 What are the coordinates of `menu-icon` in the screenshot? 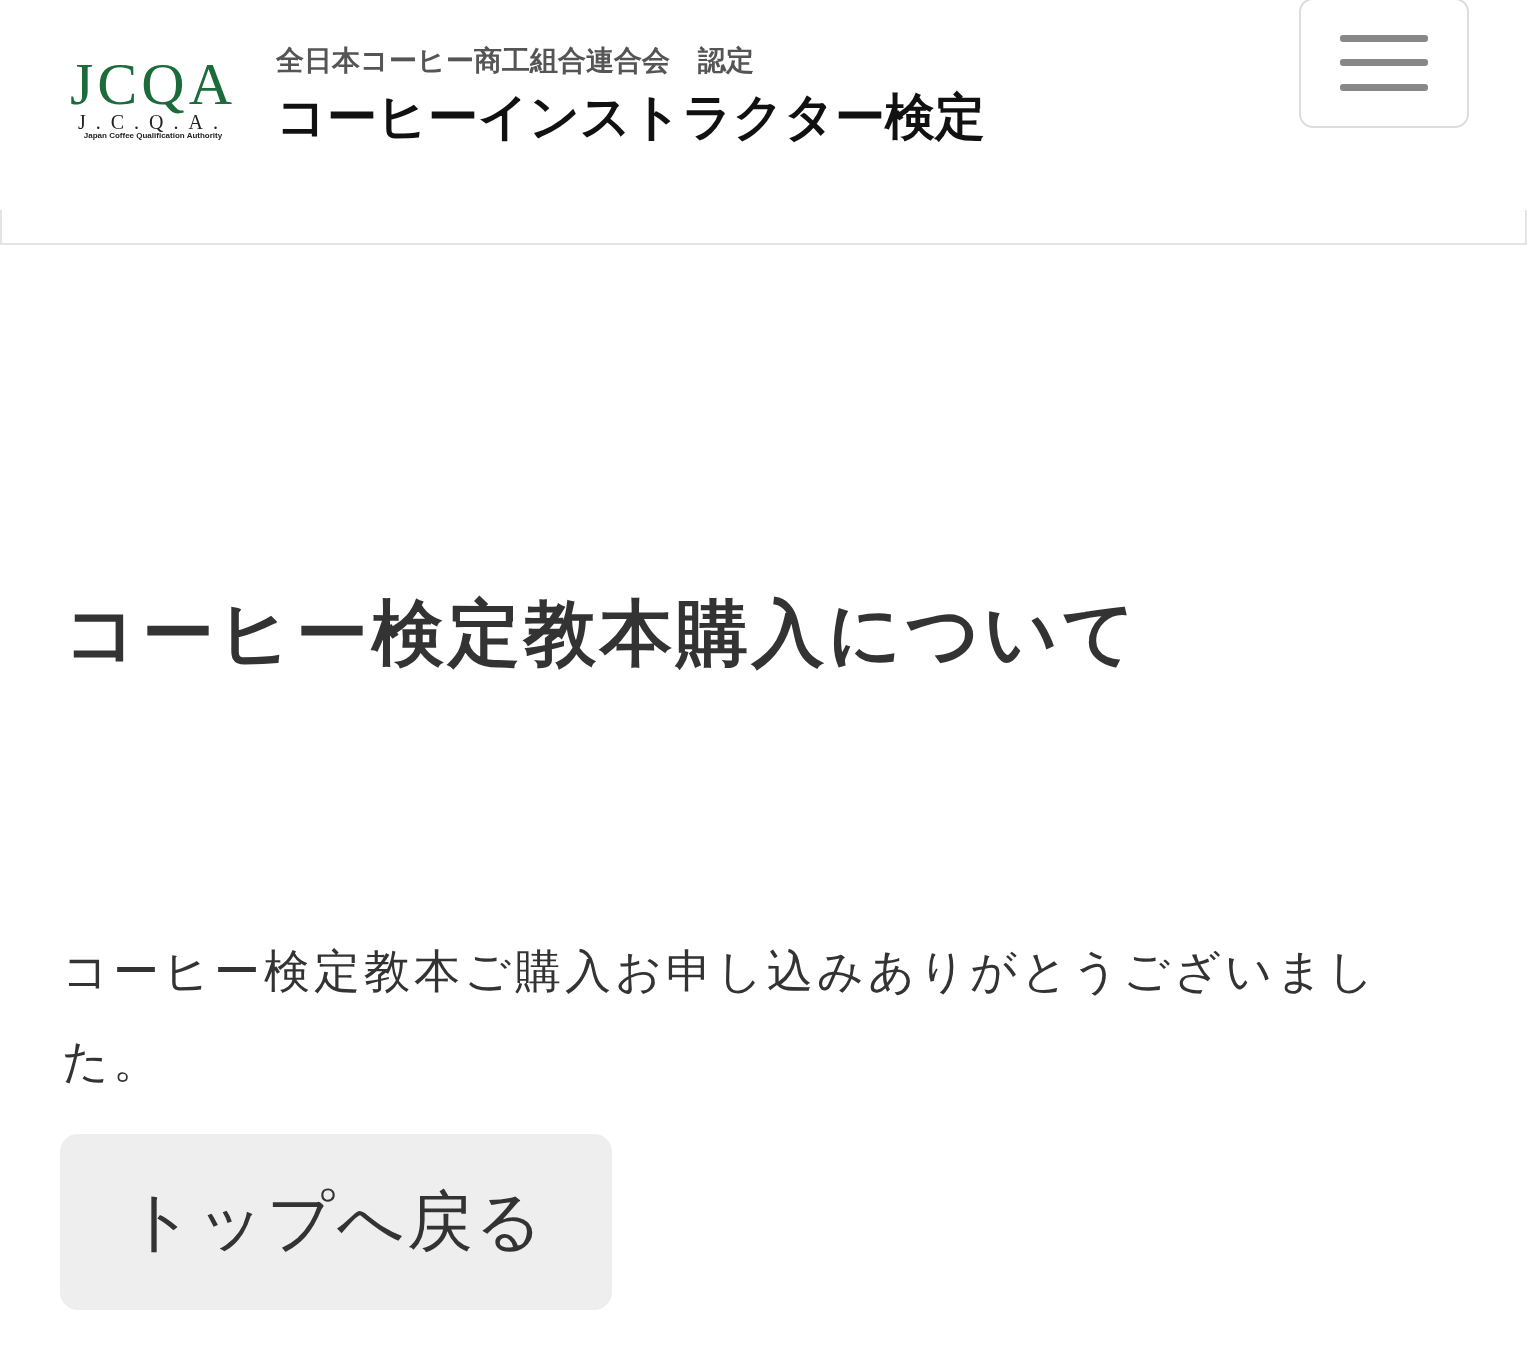 It's located at (1384, 63).